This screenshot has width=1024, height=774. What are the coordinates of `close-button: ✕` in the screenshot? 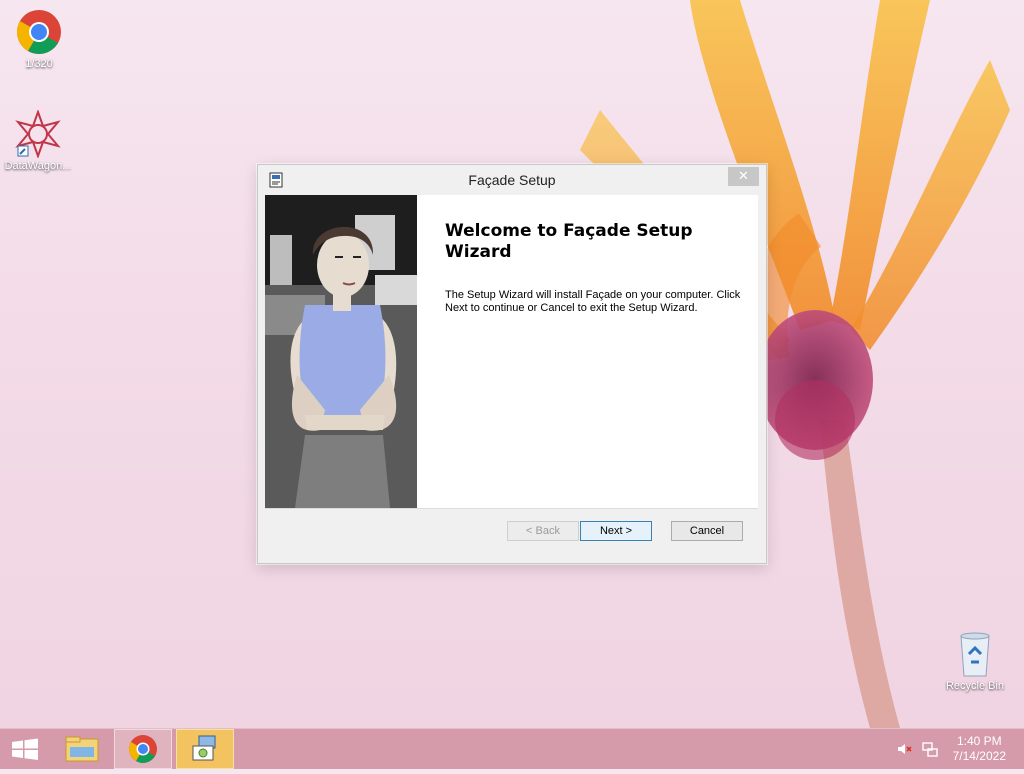 It's located at (743, 176).